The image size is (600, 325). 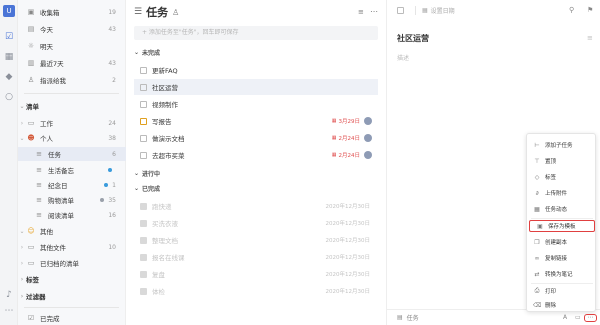 I want to click on color-dot, so click(x=110, y=170).